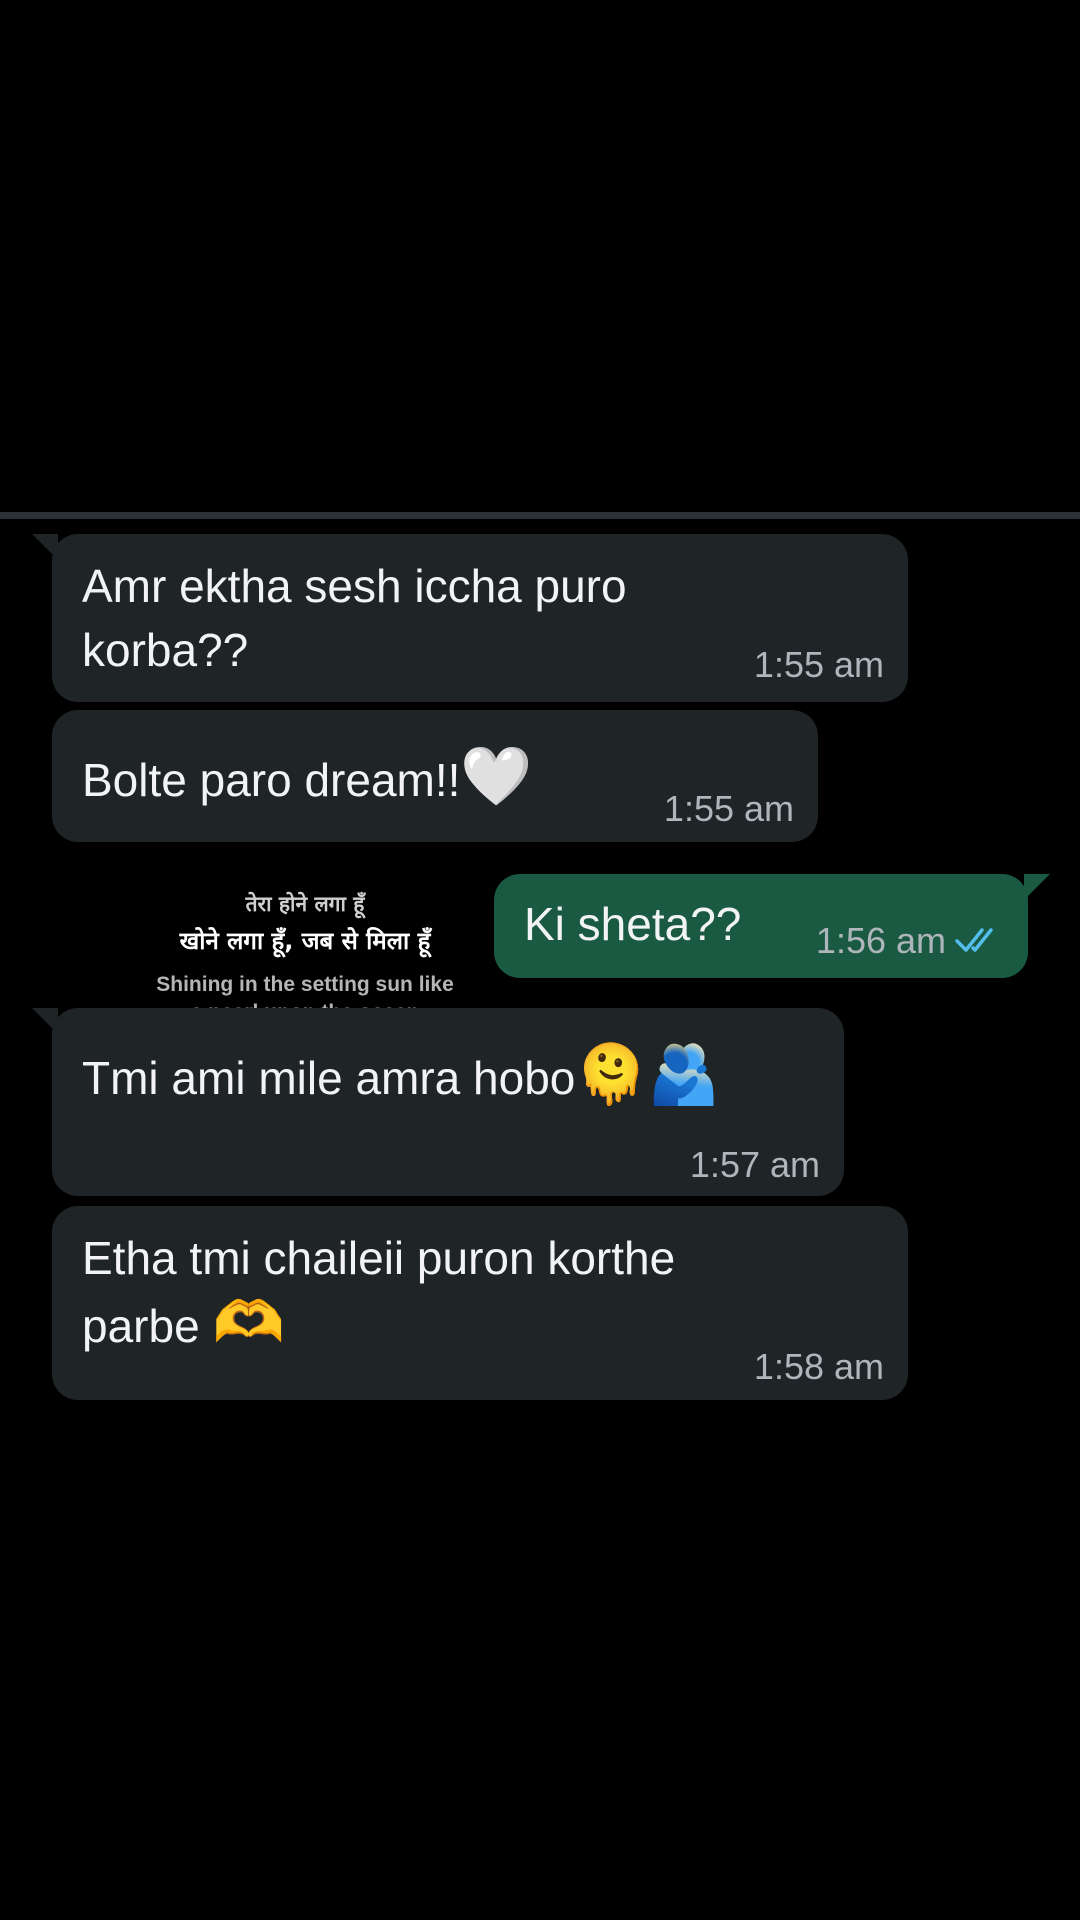 The image size is (1080, 1920). Describe the element at coordinates (305, 941) in the screenshot. I see `lyrics-line-2: खोने लगा हूँ, जब से मिला हूँ` at that location.